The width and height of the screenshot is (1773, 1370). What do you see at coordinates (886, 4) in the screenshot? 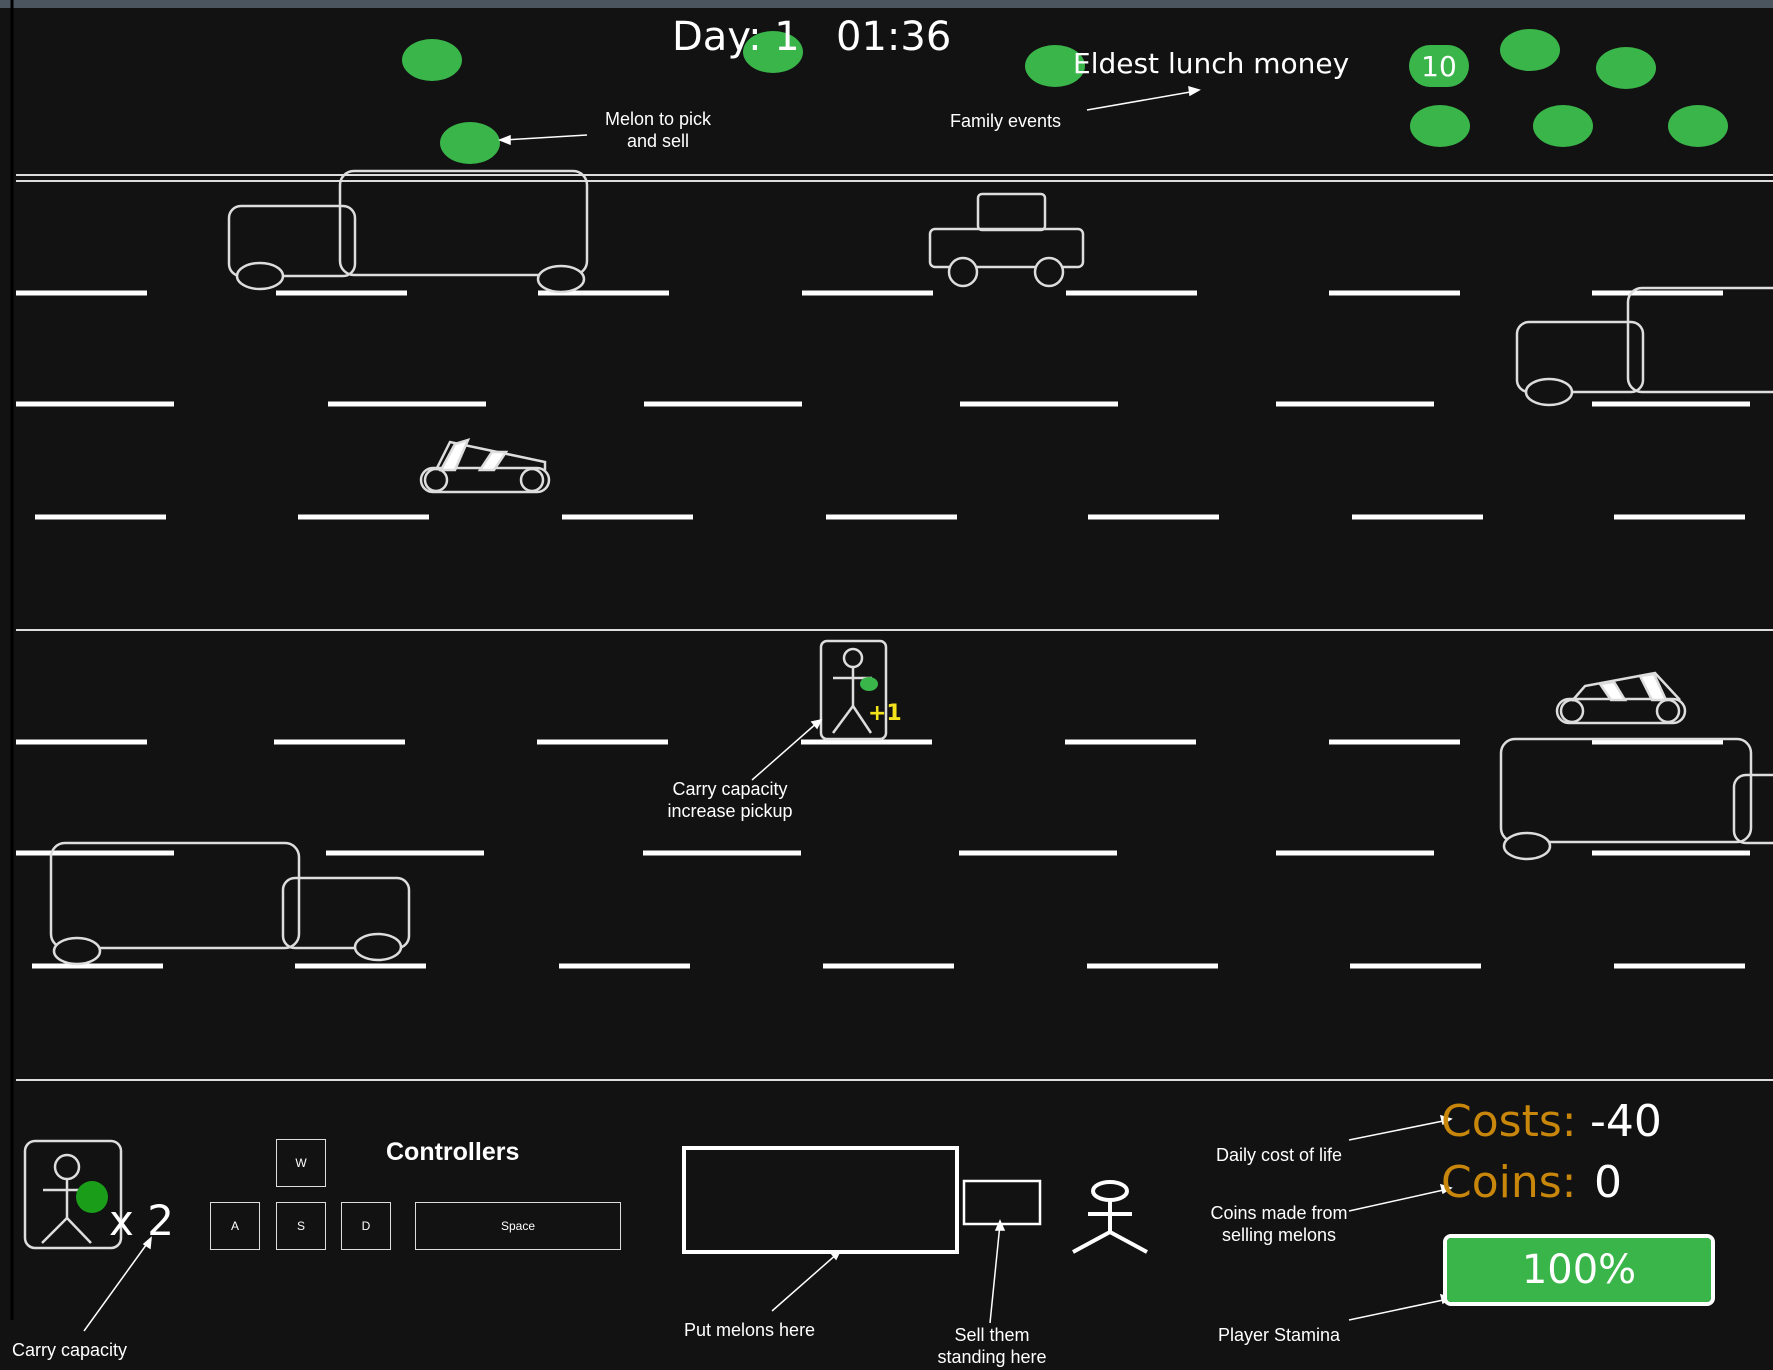
I see `window-top-bar` at bounding box center [886, 4].